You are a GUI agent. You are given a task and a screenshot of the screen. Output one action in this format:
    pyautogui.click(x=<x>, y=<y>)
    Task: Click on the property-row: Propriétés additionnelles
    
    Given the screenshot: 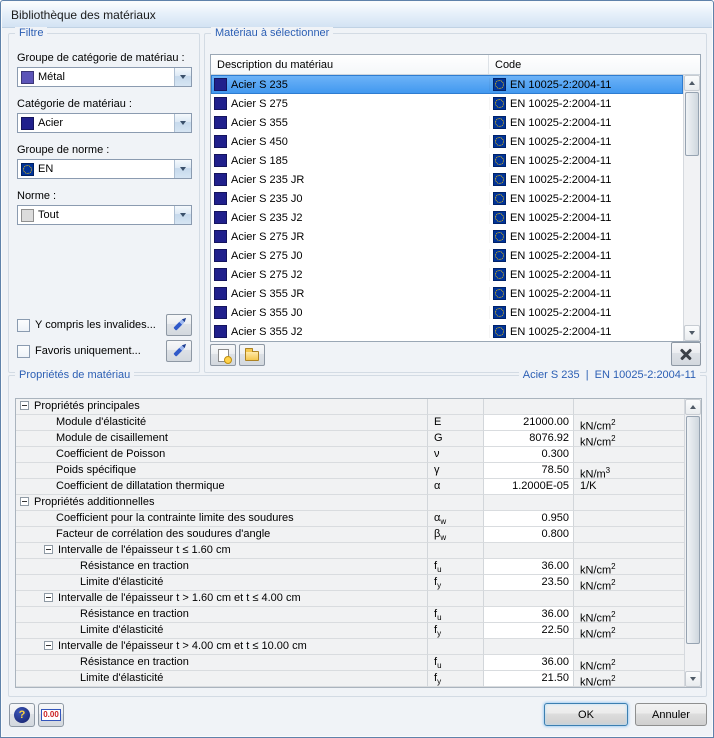 What is the action you would take?
    pyautogui.click(x=350, y=503)
    